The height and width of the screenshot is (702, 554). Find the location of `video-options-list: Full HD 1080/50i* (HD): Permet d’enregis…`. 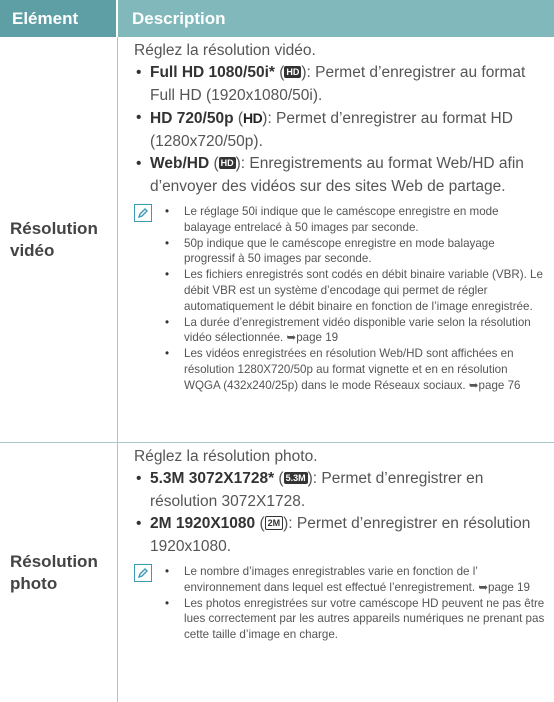

video-options-list: Full HD 1080/50i* (HD): Permet d’enregis… is located at coordinates (340, 130).